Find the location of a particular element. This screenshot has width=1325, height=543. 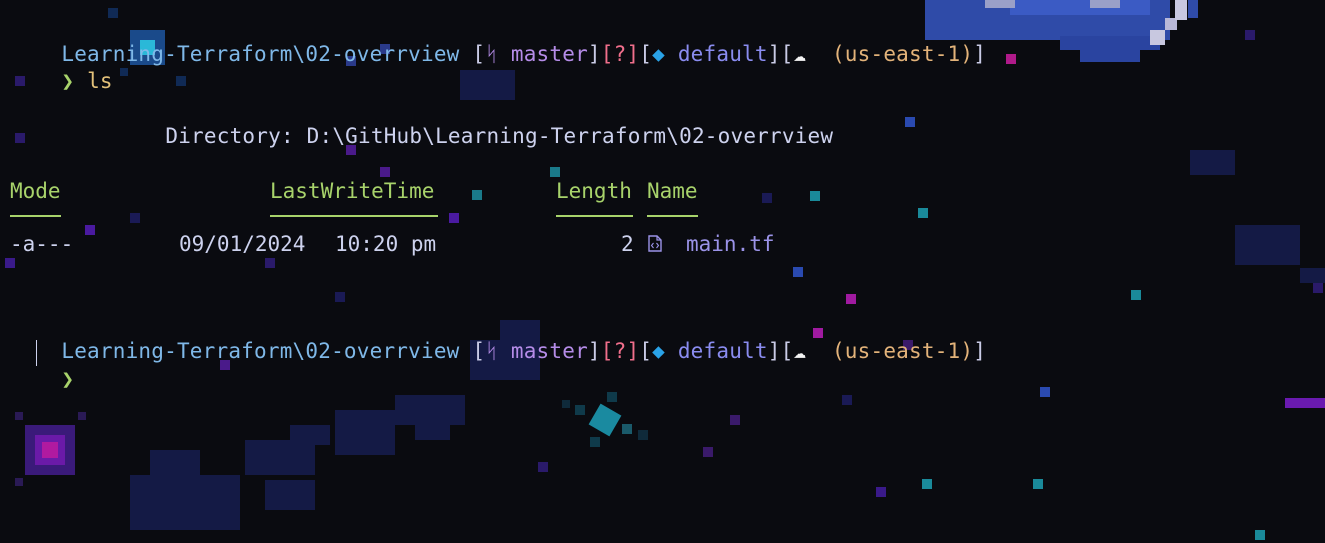

input-line: ❯ is located at coordinates (42, 365).